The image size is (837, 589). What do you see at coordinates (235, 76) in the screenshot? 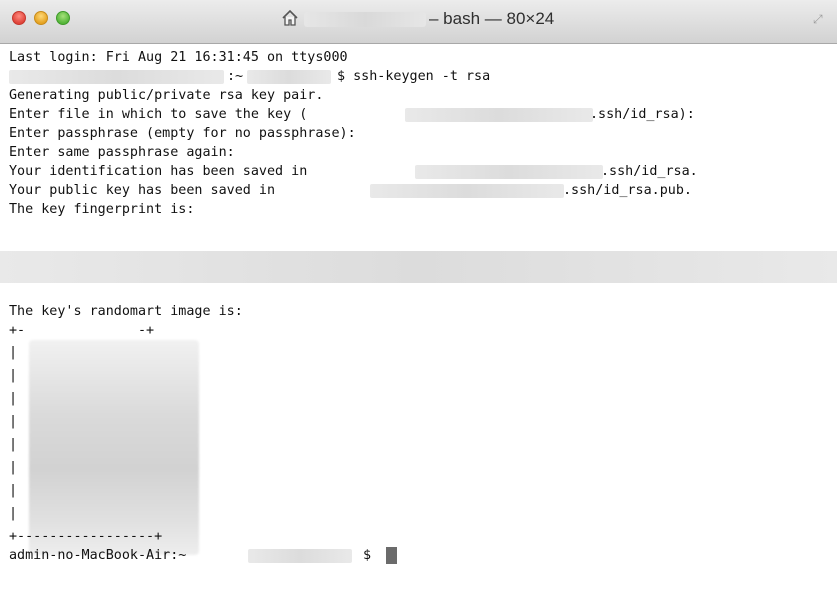
I see `prompt-path: :~` at bounding box center [235, 76].